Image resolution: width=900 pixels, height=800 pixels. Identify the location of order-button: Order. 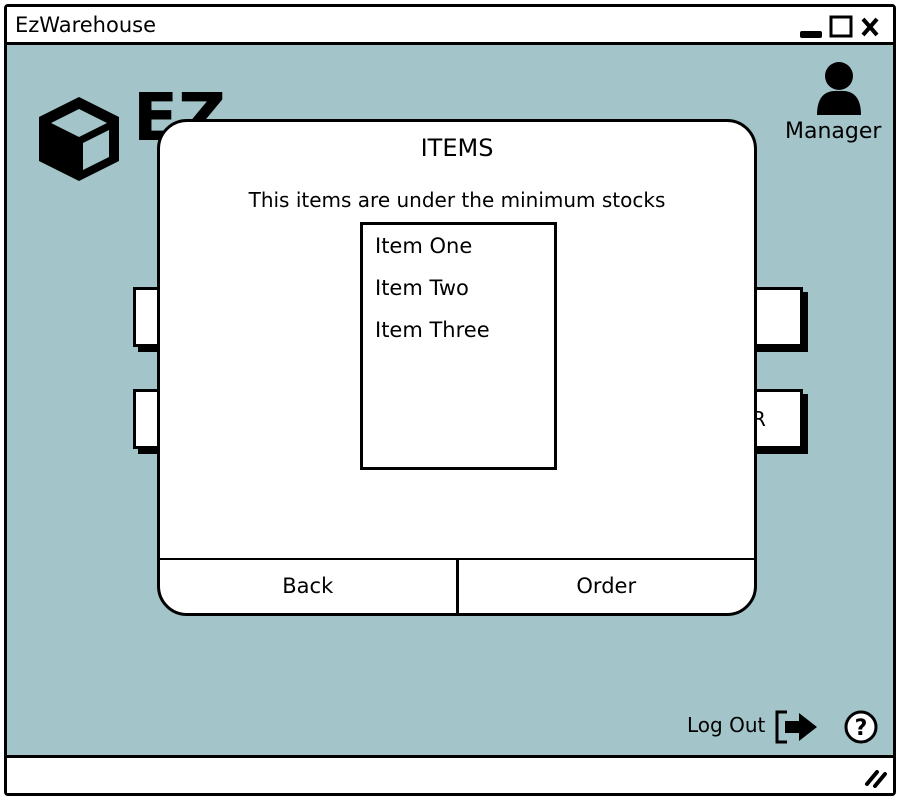
(605, 586).